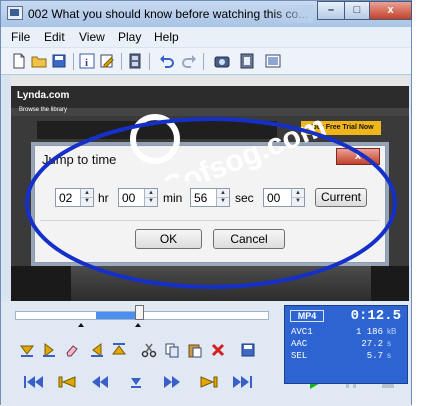  What do you see at coordinates (168, 239) in the screenshot?
I see `ok-button: OK` at bounding box center [168, 239].